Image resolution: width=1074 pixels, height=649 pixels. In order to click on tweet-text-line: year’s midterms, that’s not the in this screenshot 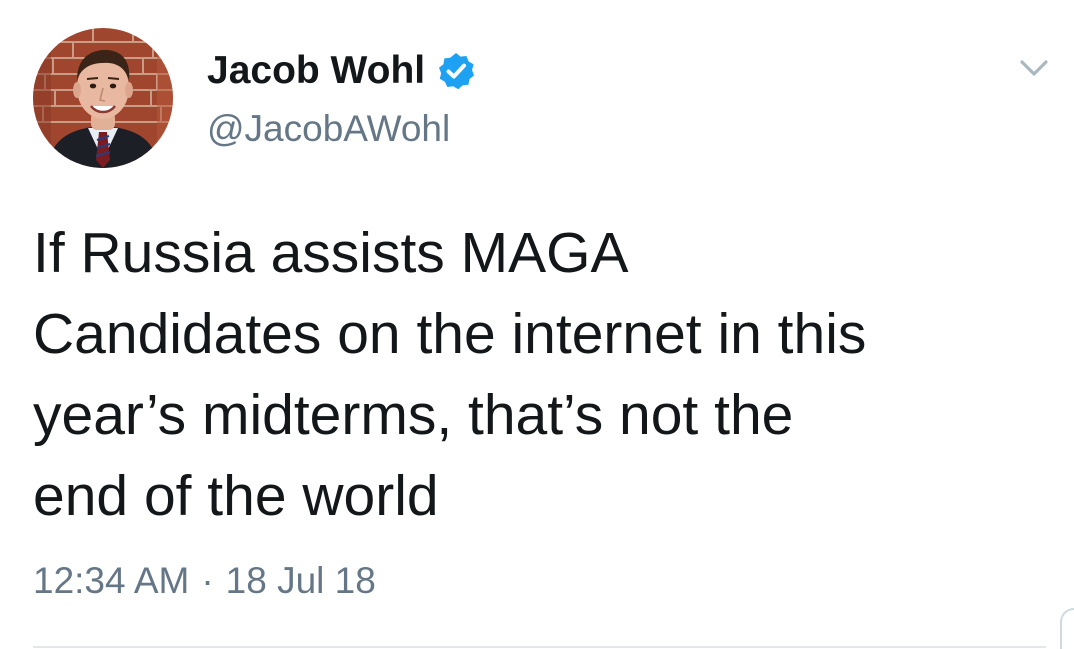, I will do `click(413, 415)`.